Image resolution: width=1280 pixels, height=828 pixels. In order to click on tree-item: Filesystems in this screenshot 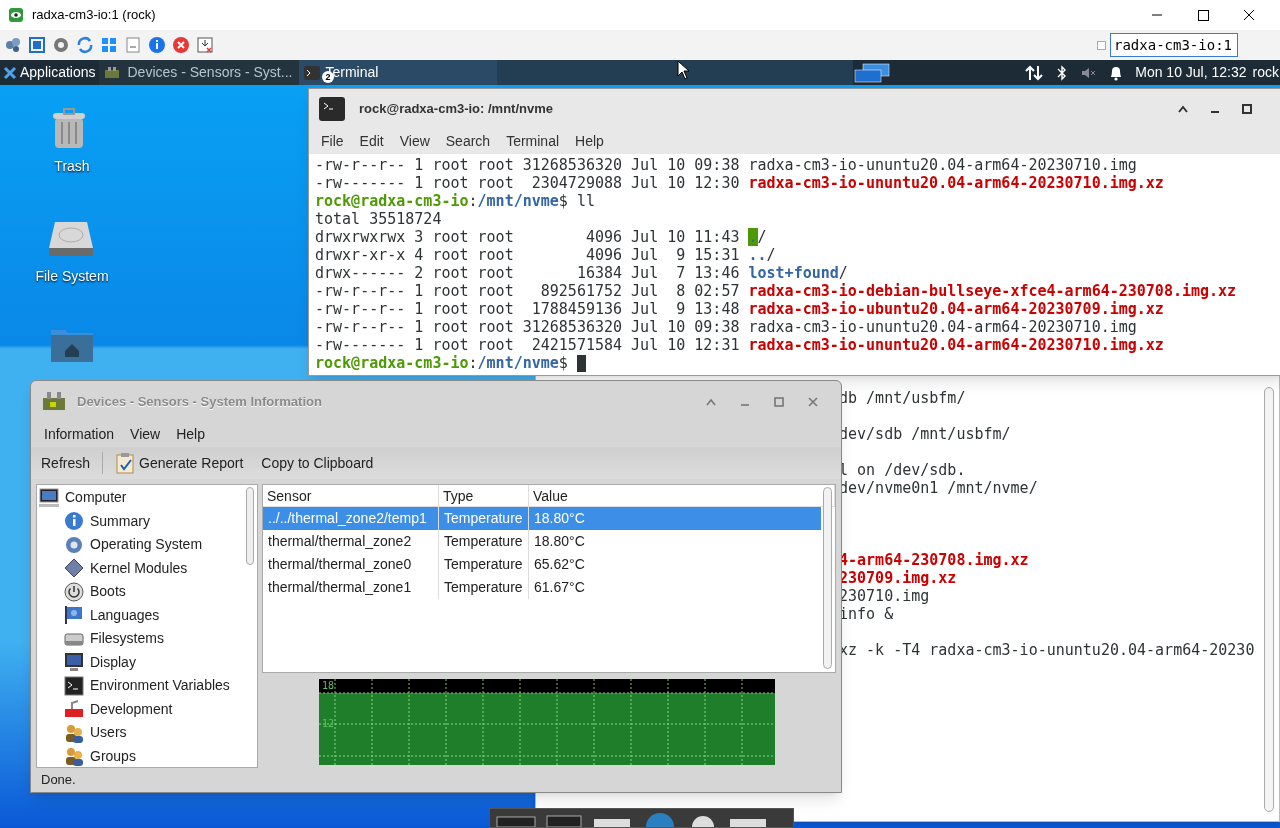, I will do `click(147, 639)`.